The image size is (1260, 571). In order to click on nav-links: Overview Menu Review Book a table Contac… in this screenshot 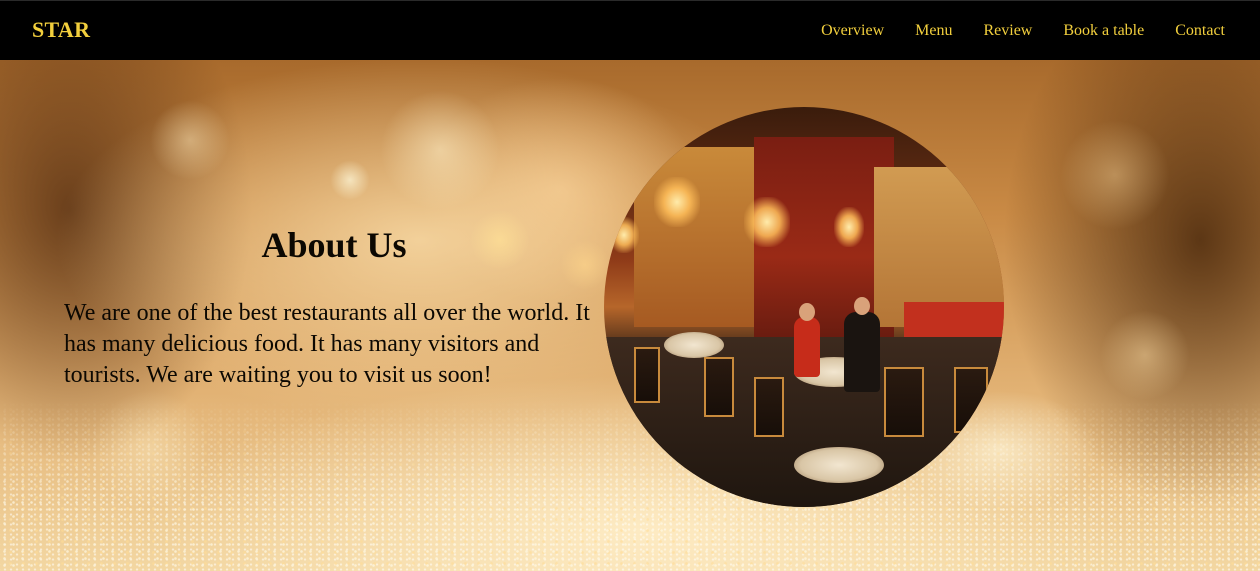, I will do `click(1023, 31)`.